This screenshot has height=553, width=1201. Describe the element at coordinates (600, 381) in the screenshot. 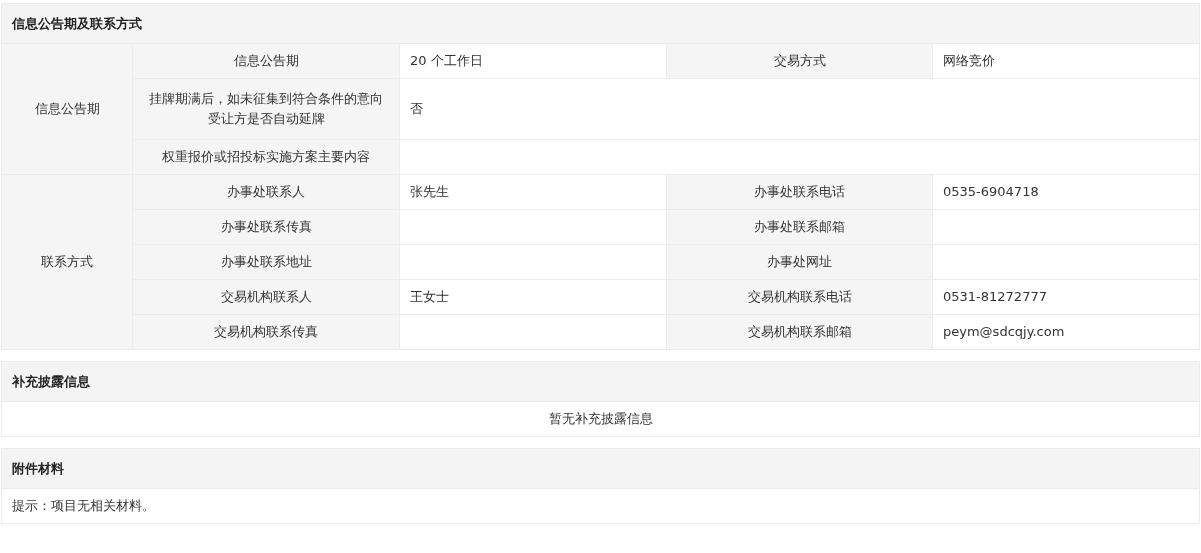

I see `section-title: 补充披露信息` at that location.